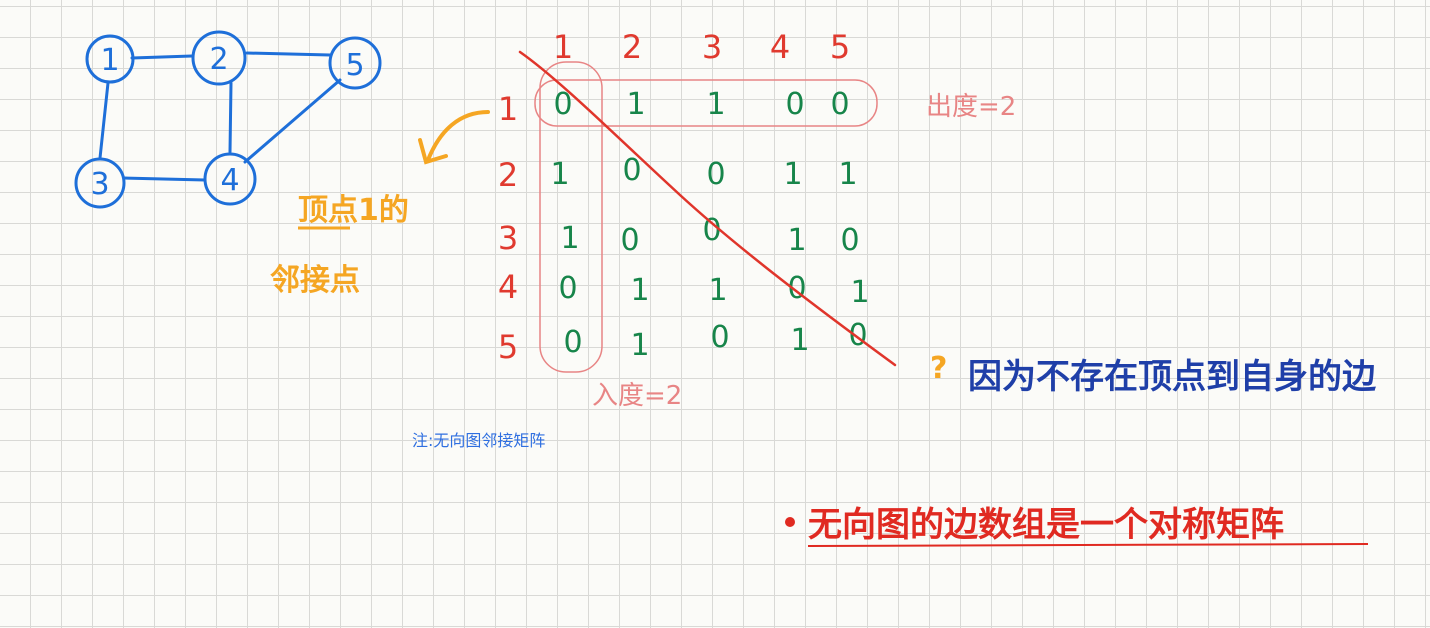  Describe the element at coordinates (458, 136) in the screenshot. I see `orange-arrow` at that location.